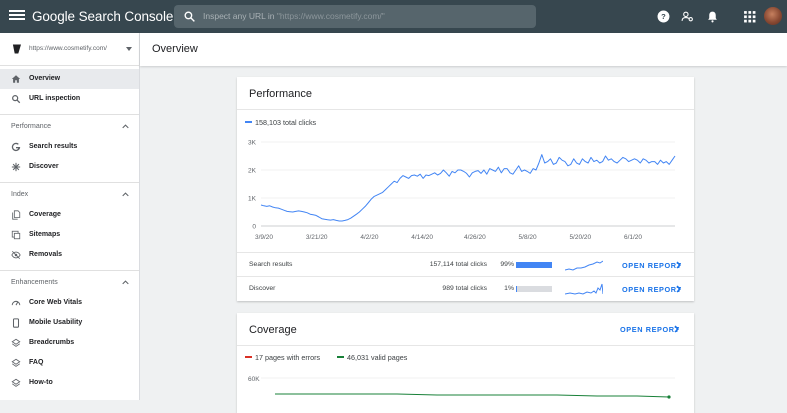 The image size is (787, 413). Describe the element at coordinates (16, 49) in the screenshot. I see `property-favicon-icon` at that location.